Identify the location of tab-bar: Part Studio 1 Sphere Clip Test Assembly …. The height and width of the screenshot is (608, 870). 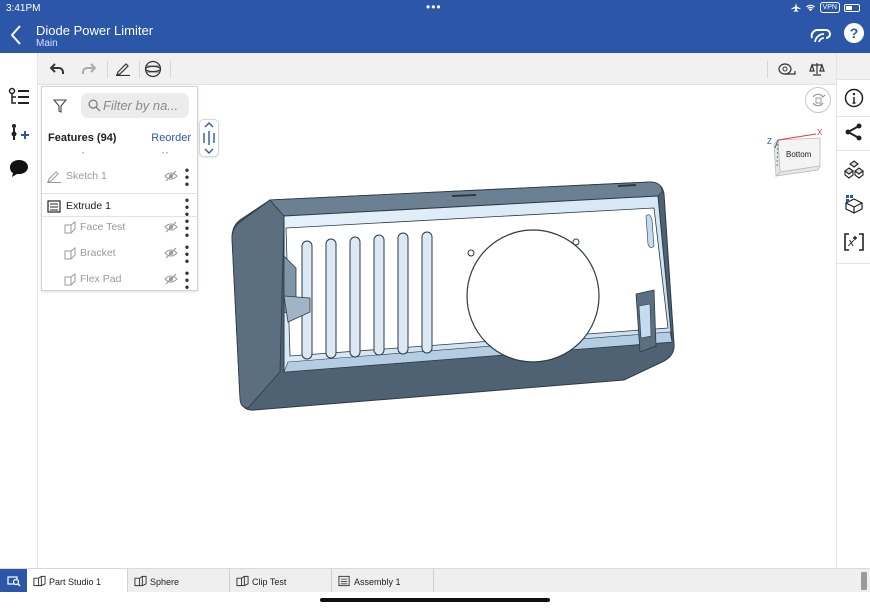
(435, 580).